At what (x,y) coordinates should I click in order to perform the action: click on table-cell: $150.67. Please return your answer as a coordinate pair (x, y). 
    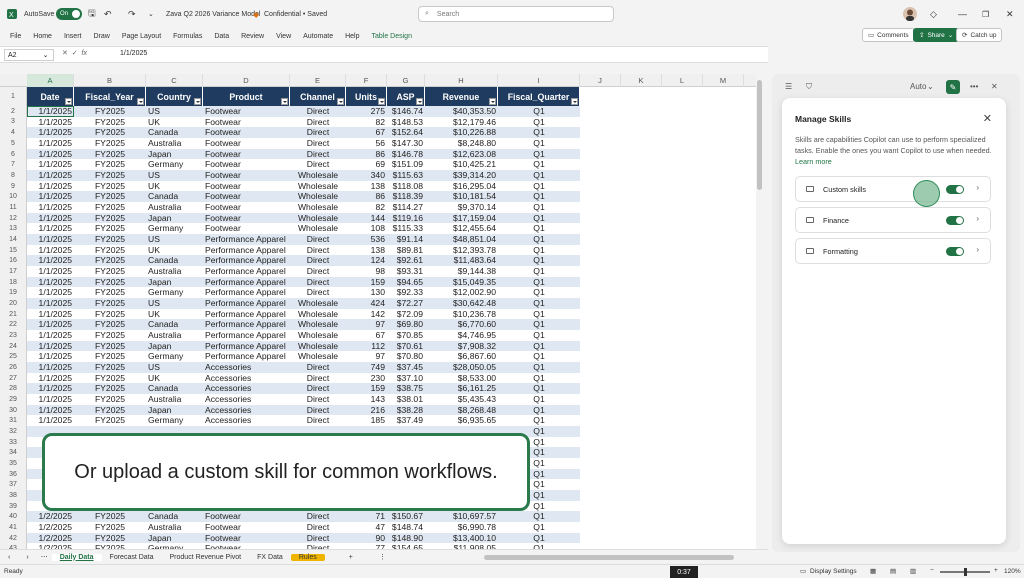
    Looking at the image, I should click on (406, 516).